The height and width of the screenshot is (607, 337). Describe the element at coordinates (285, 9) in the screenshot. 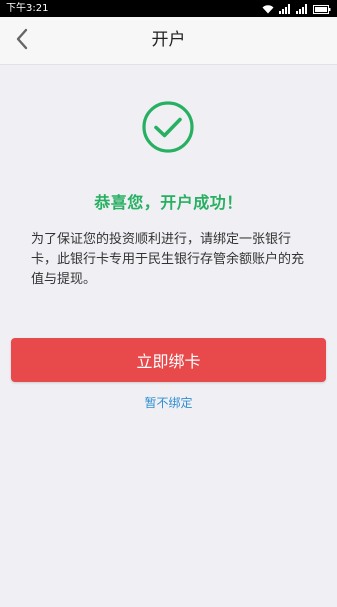

I see `signal-icon` at that location.